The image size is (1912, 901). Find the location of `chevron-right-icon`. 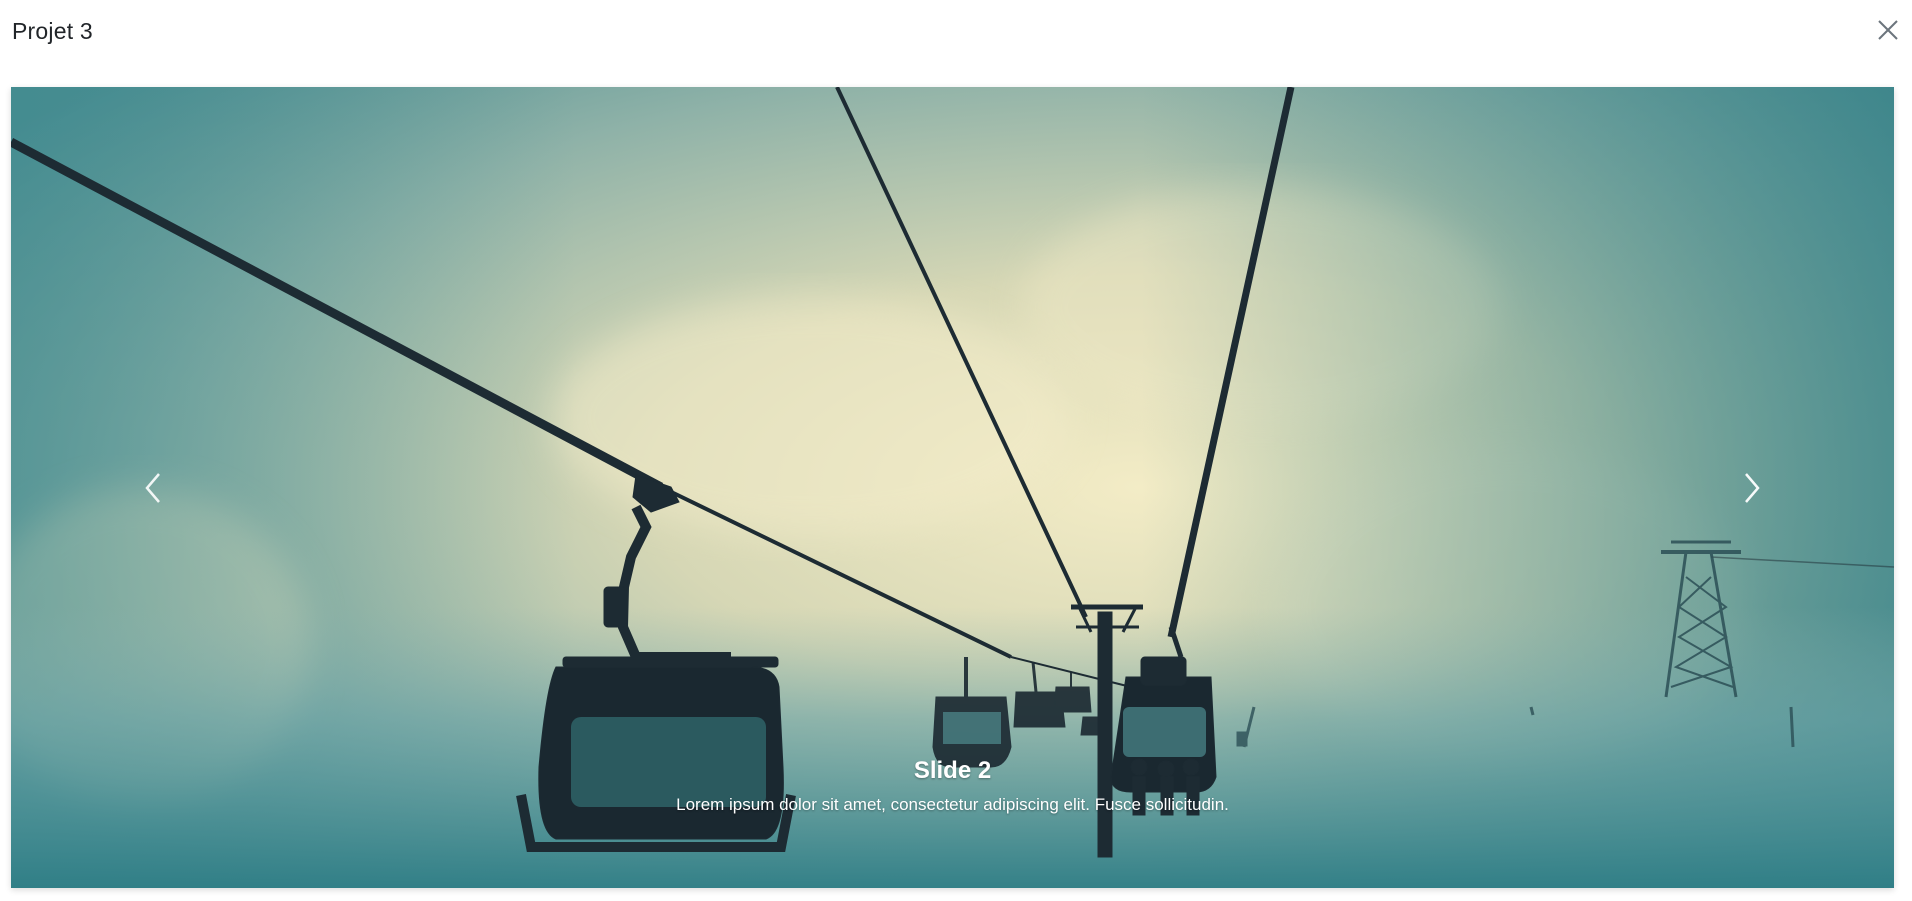

chevron-right-icon is located at coordinates (1752, 488).